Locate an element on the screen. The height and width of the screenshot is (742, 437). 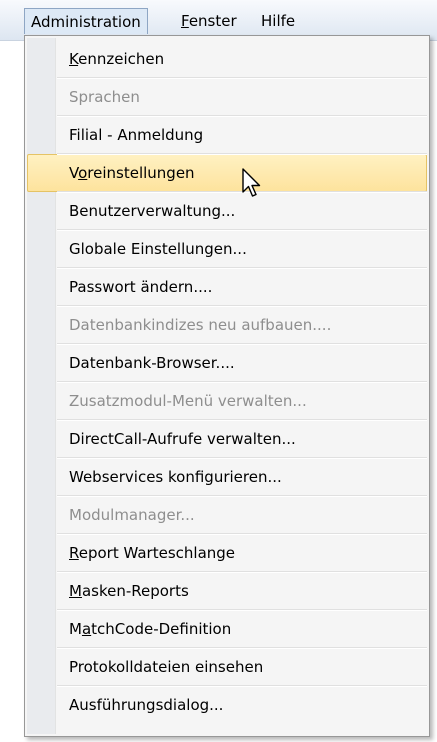
menu-item-voreinstellungen: Voreinstellungen is located at coordinates (227, 173).